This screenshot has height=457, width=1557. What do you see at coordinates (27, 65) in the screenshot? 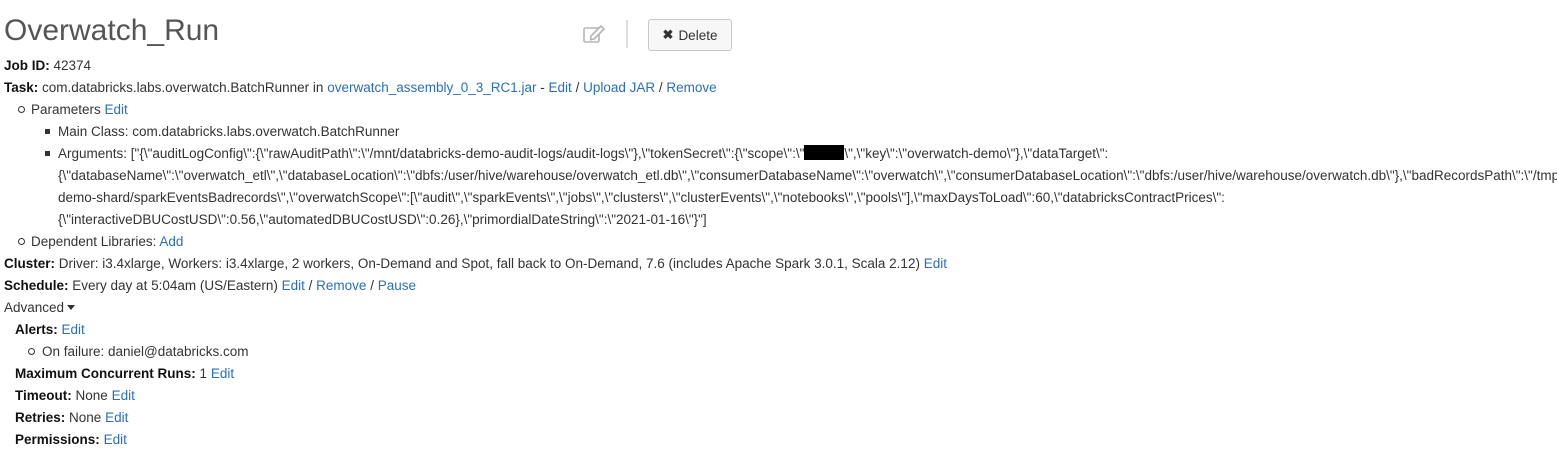
I see `job-id-label: Job ID:` at bounding box center [27, 65].